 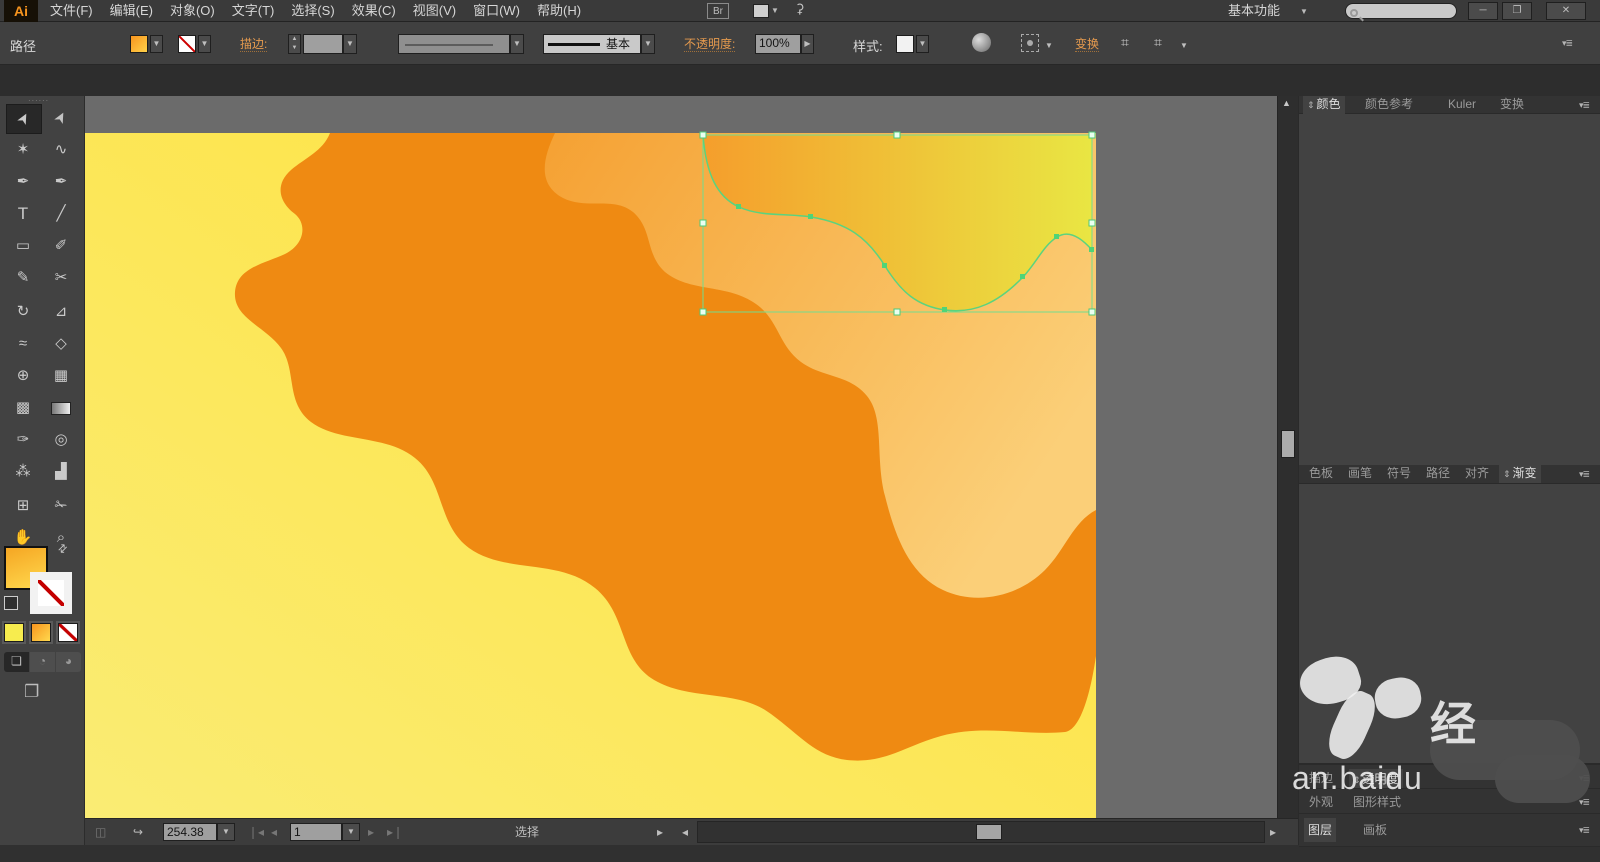 What do you see at coordinates (517, 44) in the screenshot?
I see `width-profile-arrow-icon: ▼` at bounding box center [517, 44].